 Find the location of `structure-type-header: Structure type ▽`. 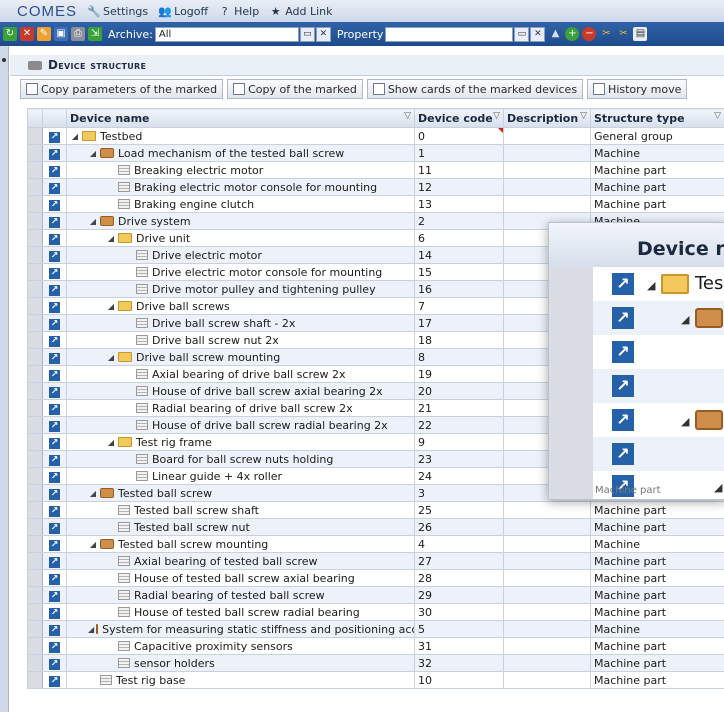

structure-type-header: Structure type ▽ is located at coordinates (657, 118).